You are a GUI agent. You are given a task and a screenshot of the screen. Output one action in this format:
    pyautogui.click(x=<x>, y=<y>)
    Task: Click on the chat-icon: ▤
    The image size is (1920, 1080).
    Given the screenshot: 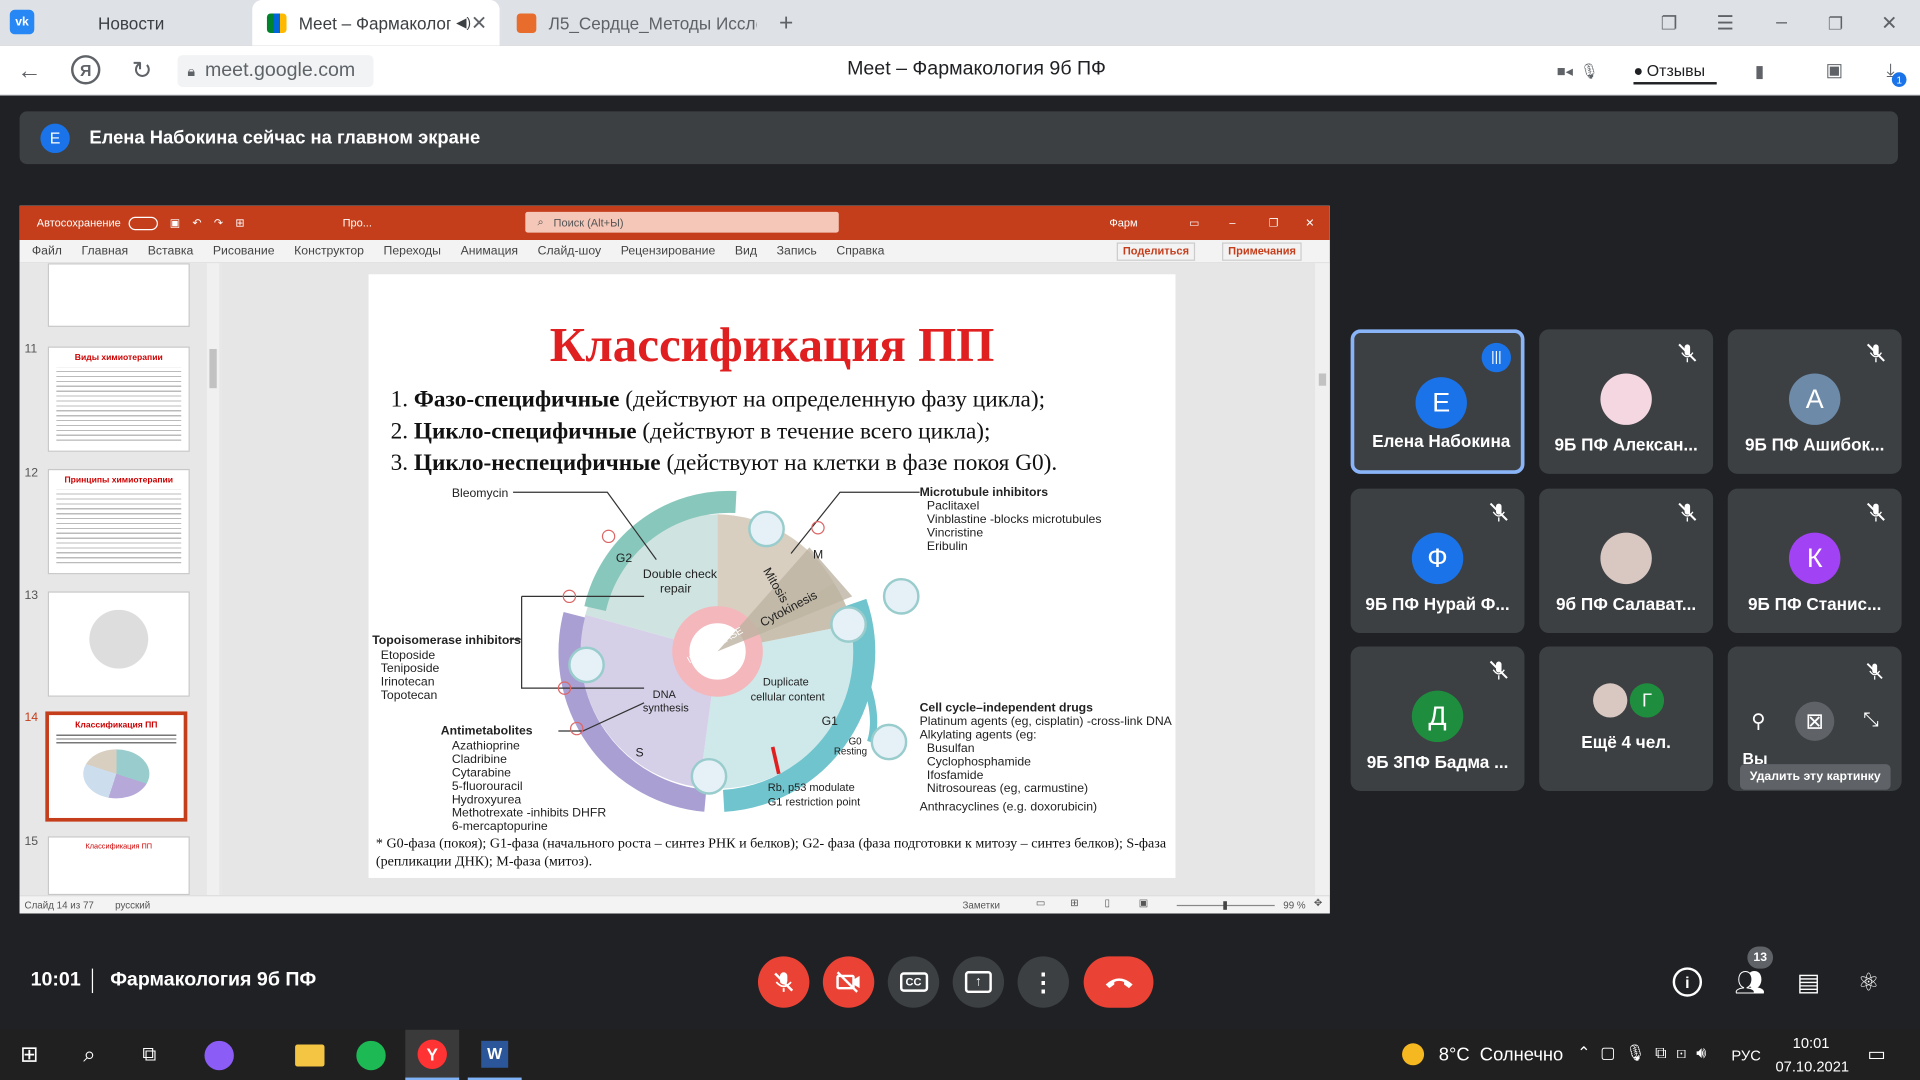 What is the action you would take?
    pyautogui.click(x=1809, y=982)
    